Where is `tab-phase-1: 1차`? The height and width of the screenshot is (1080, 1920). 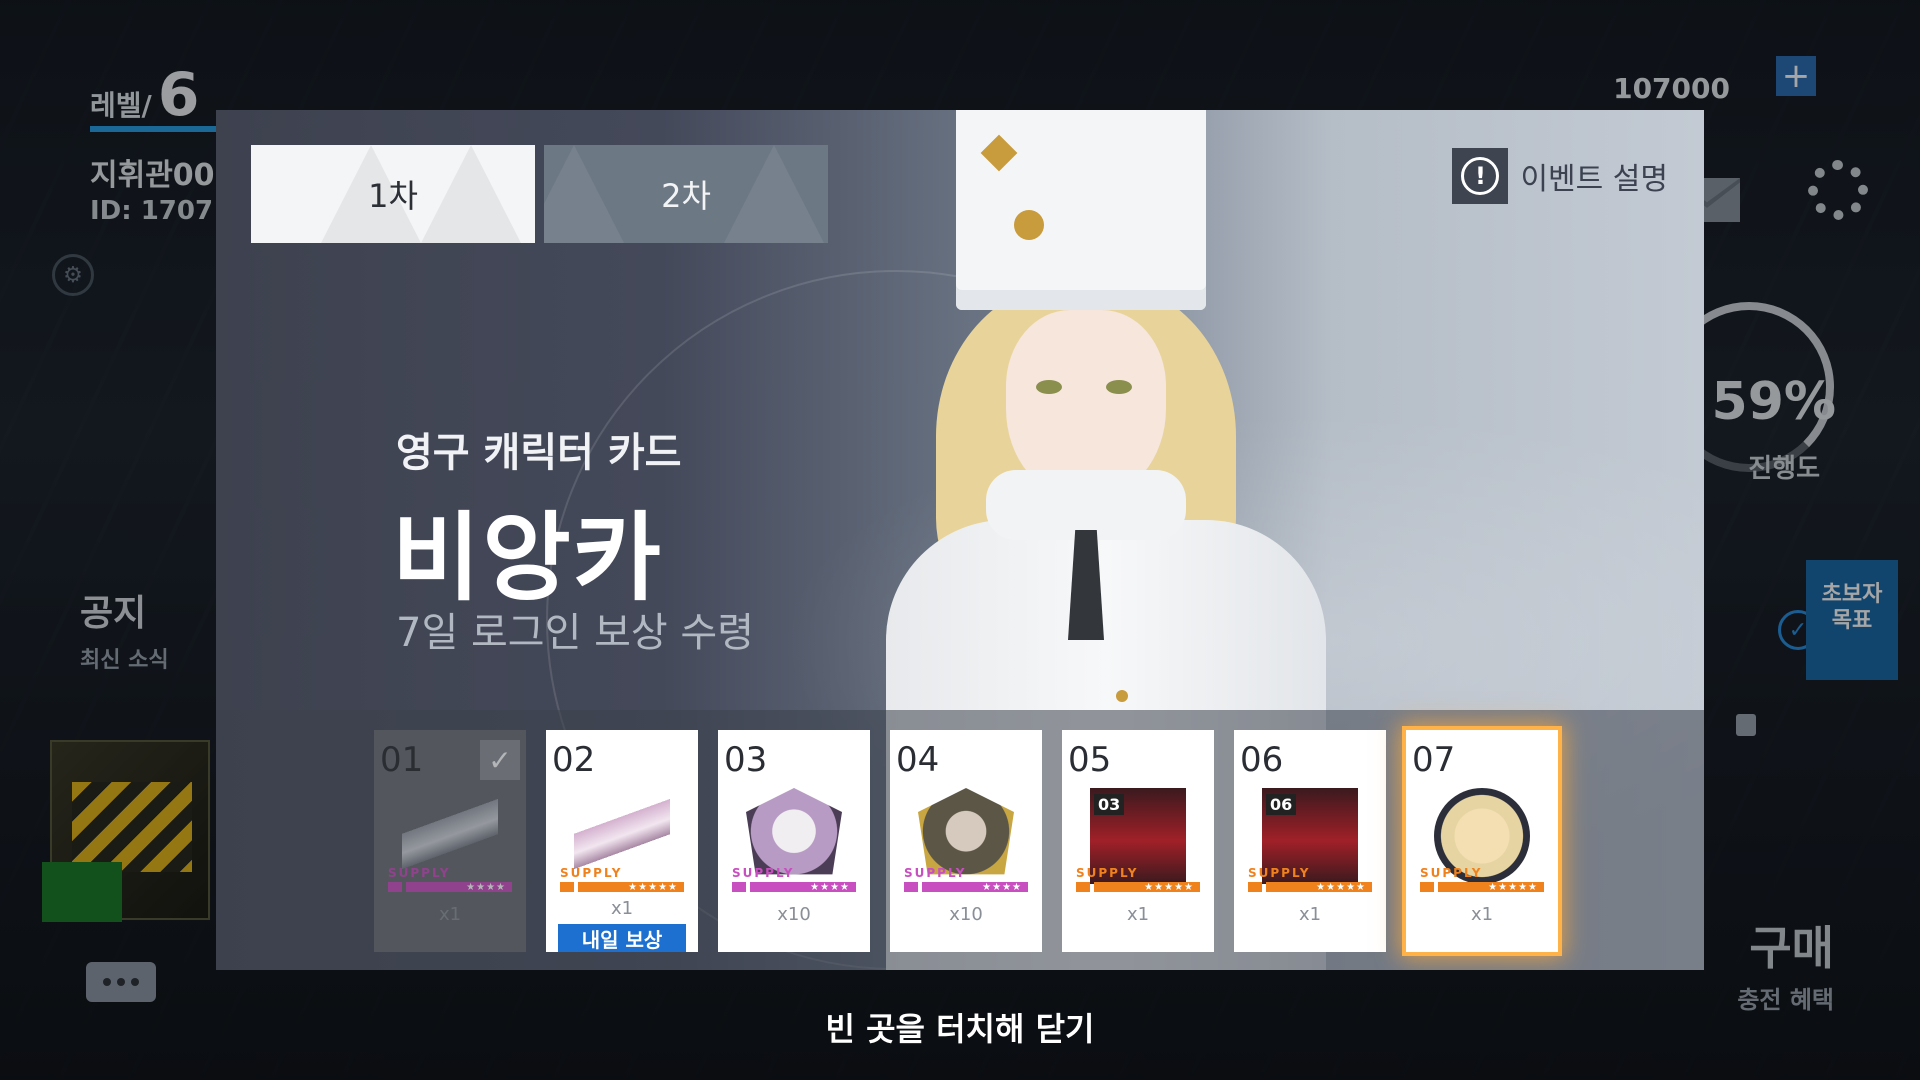
tab-phase-1: 1차 is located at coordinates (393, 194).